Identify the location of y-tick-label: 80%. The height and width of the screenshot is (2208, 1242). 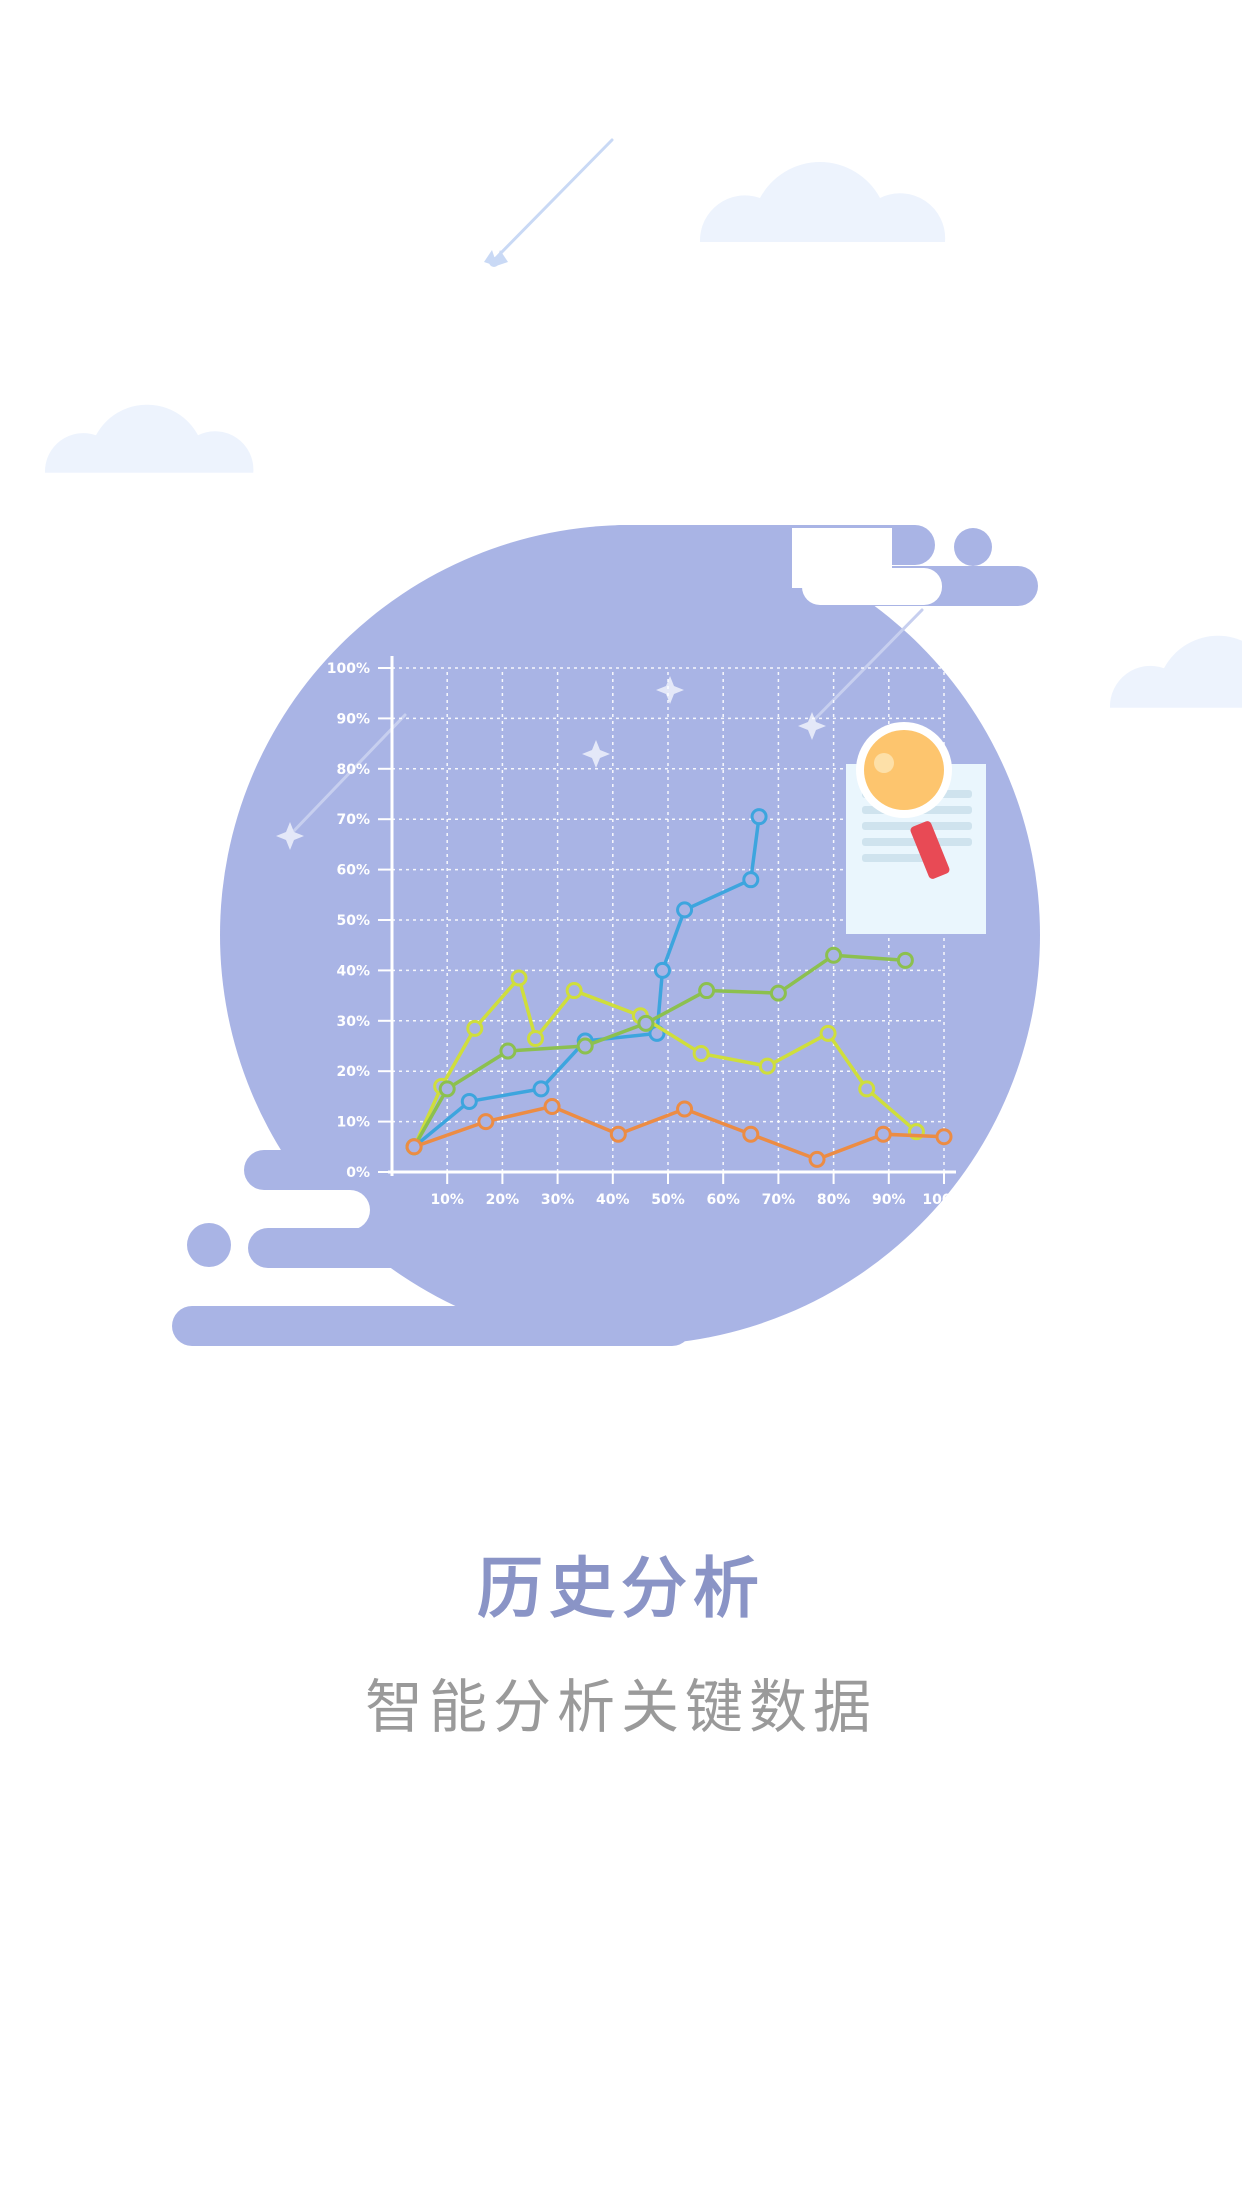
(353, 770).